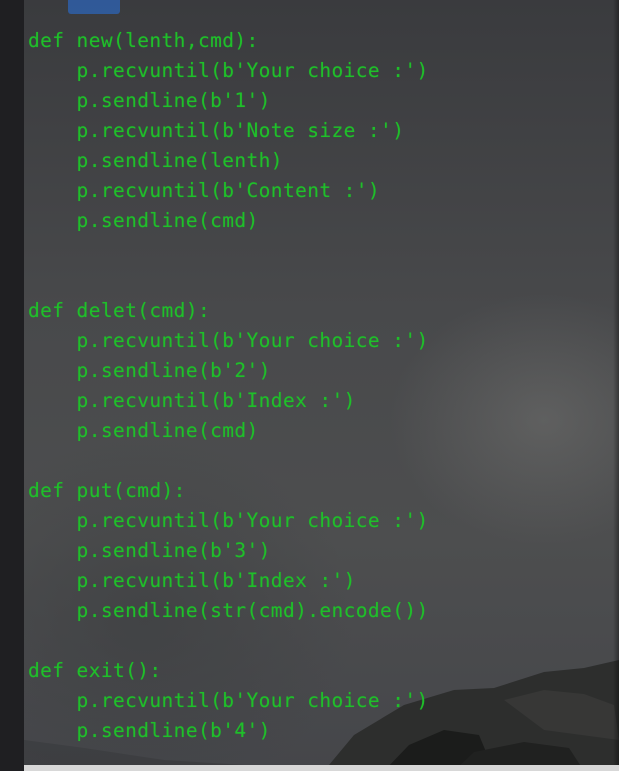  I want to click on code-line: p.sendline(lenth), so click(155, 160).